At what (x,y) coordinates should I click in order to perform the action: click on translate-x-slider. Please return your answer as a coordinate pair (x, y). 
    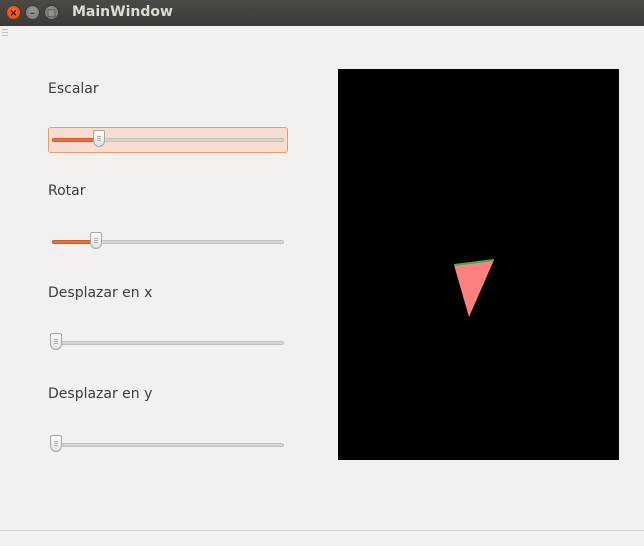
    Looking at the image, I should click on (168, 343).